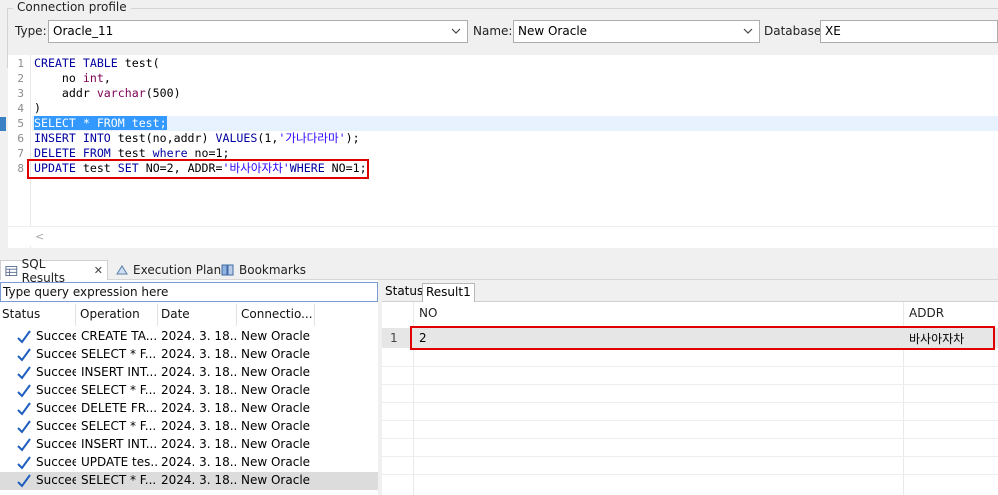 The image size is (998, 495). Describe the element at coordinates (493, 31) in the screenshot. I see `name-label: Name:` at that location.